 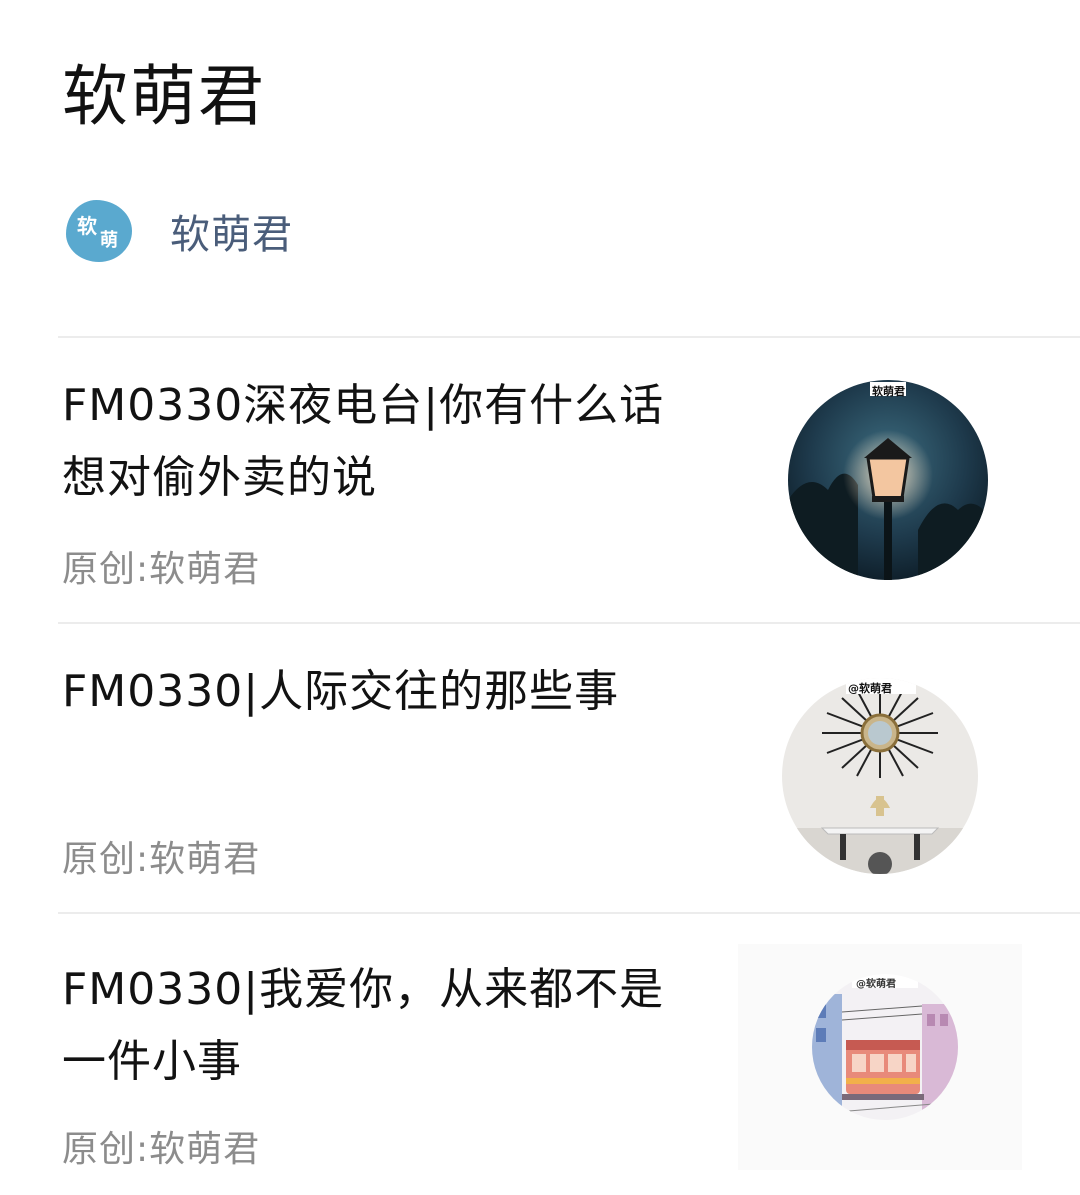 What do you see at coordinates (99, 231) in the screenshot?
I see `account-avatar: 软 萌` at bounding box center [99, 231].